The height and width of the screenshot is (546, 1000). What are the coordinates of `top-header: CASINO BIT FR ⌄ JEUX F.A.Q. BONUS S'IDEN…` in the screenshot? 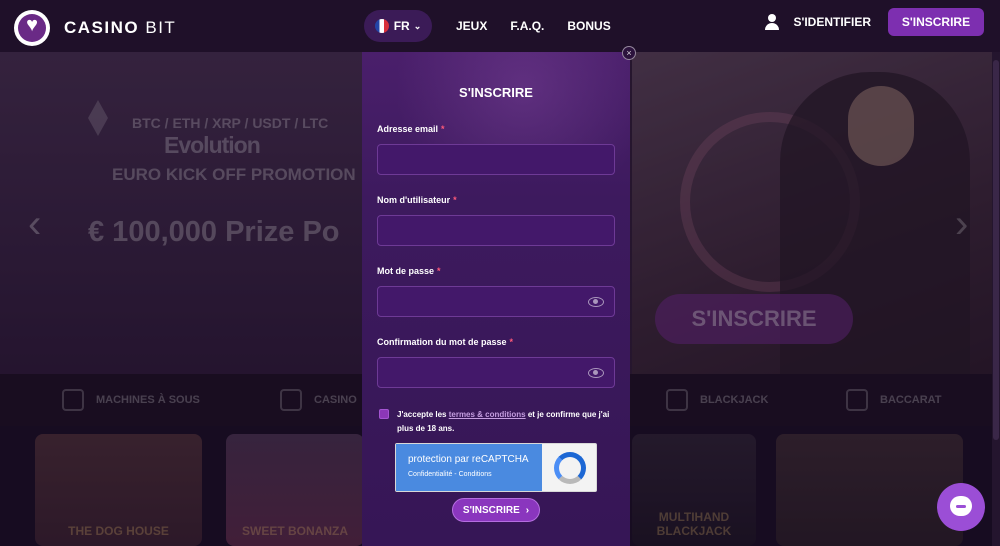 It's located at (500, 26).